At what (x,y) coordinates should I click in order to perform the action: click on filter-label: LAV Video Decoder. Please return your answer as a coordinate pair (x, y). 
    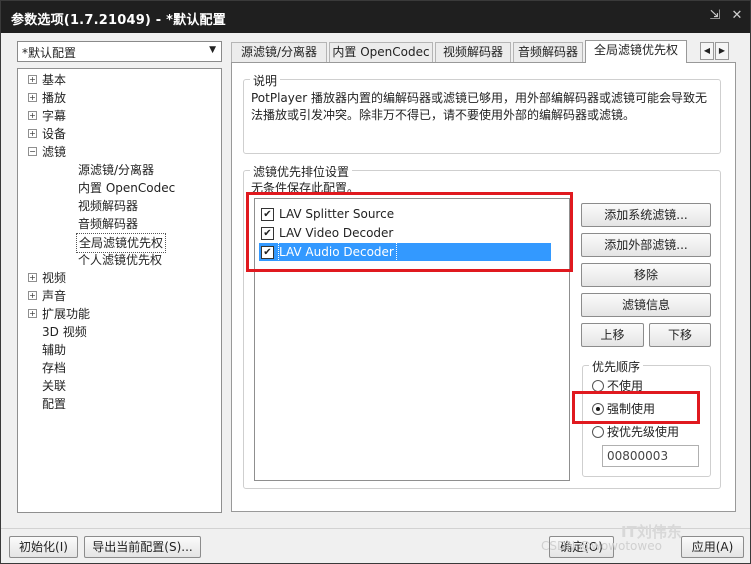
    Looking at the image, I should click on (336, 233).